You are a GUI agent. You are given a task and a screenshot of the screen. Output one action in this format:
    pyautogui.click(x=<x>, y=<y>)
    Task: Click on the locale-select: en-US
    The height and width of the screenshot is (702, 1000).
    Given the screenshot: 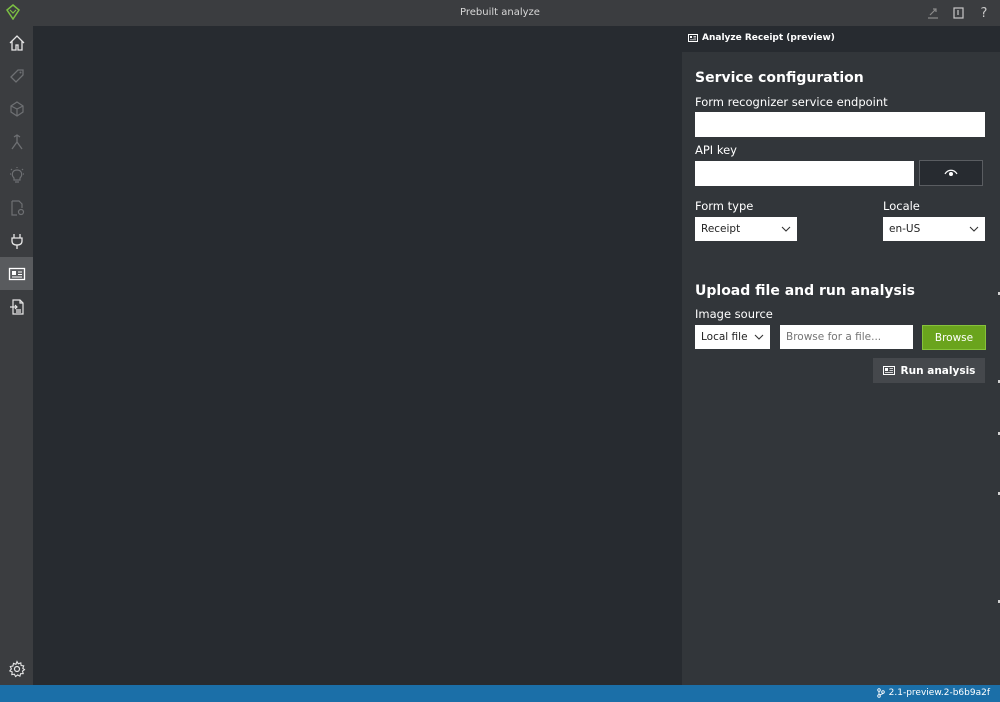 What is the action you would take?
    pyautogui.click(x=934, y=229)
    